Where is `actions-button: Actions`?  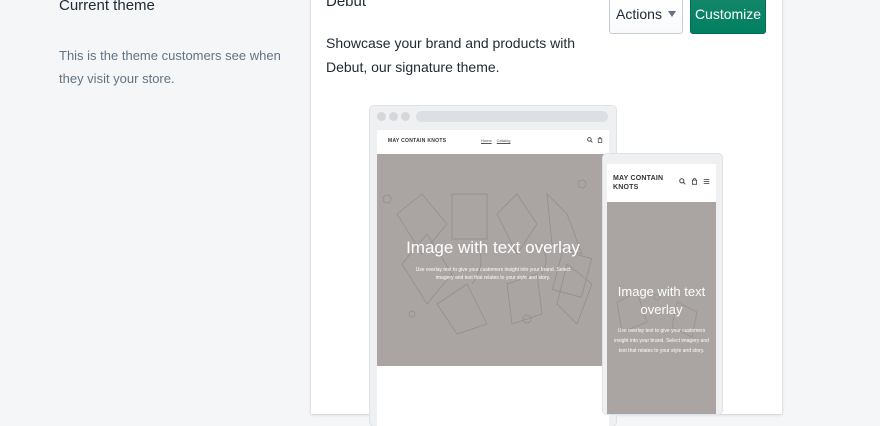
actions-button: Actions is located at coordinates (646, 17).